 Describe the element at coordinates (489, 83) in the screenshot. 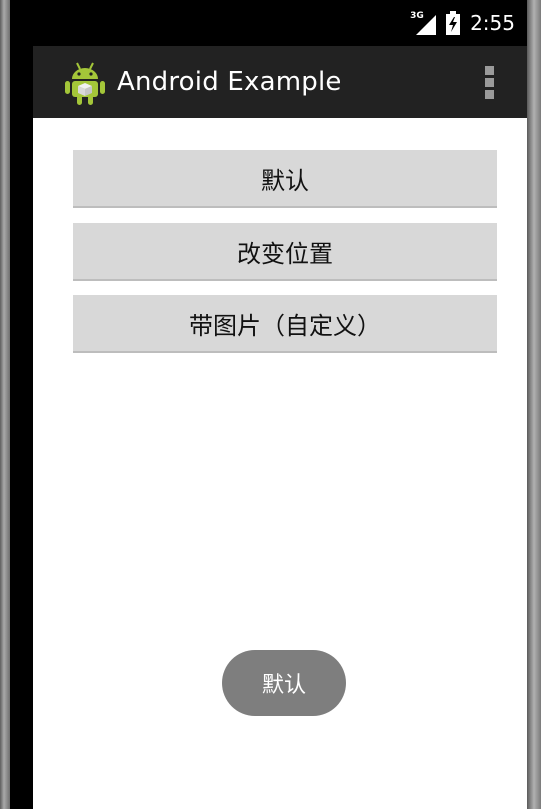

I see `overflow-menu-icon` at that location.